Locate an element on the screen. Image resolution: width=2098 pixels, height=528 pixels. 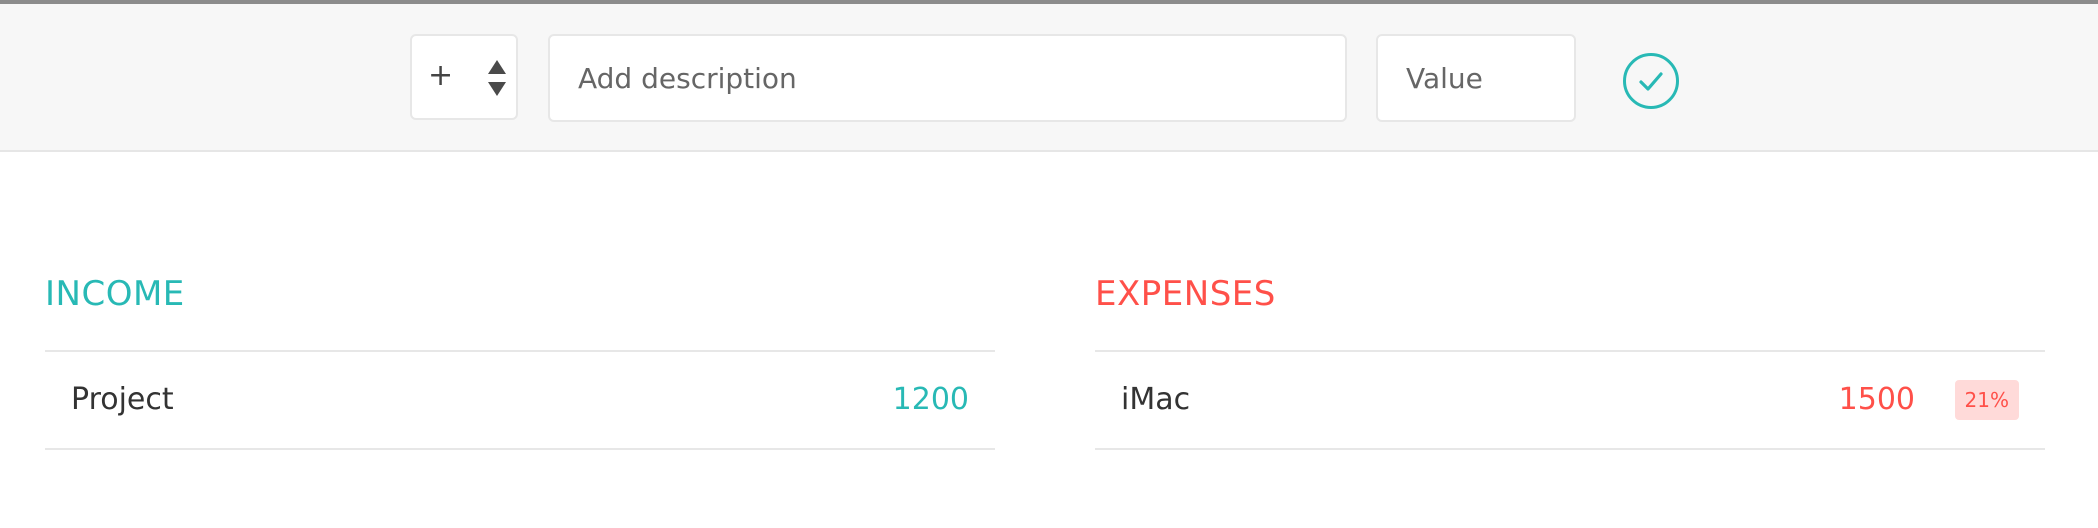
income-item: Project 1200 is located at coordinates (520, 401).